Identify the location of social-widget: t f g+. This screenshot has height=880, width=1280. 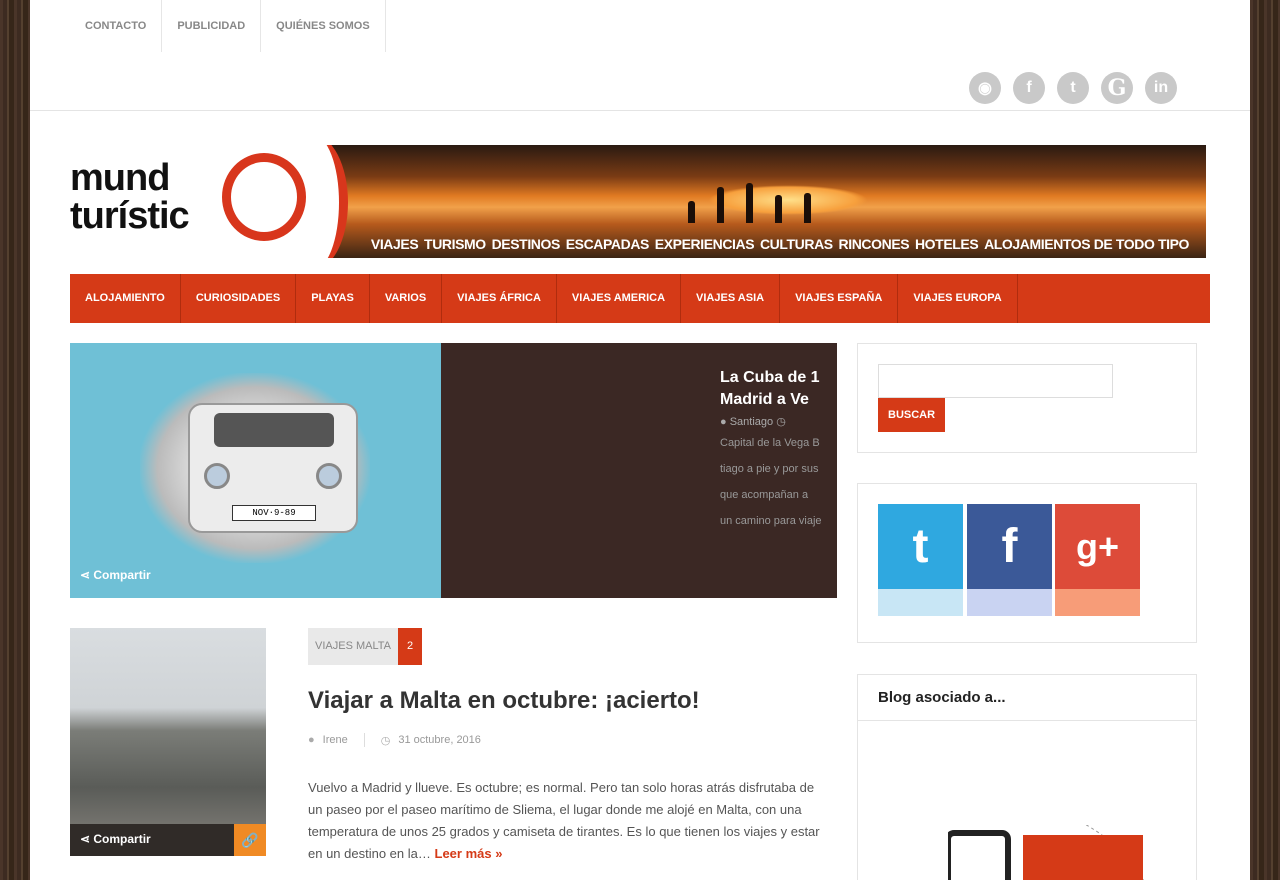
(1027, 563).